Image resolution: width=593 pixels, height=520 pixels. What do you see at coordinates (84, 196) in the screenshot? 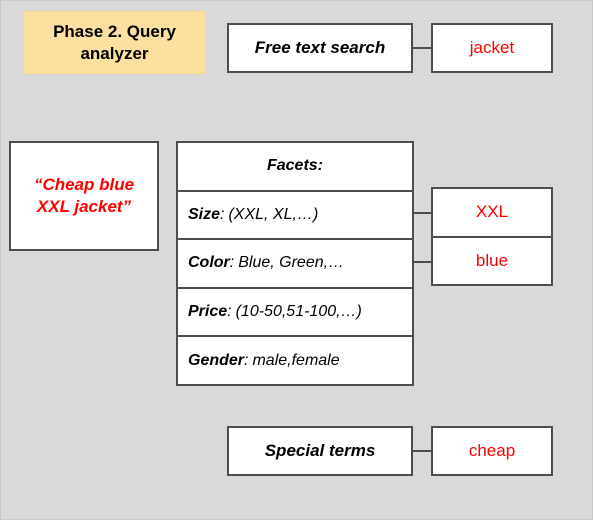
I see `query-input-box: “Cheap blue XXL jacket”` at bounding box center [84, 196].